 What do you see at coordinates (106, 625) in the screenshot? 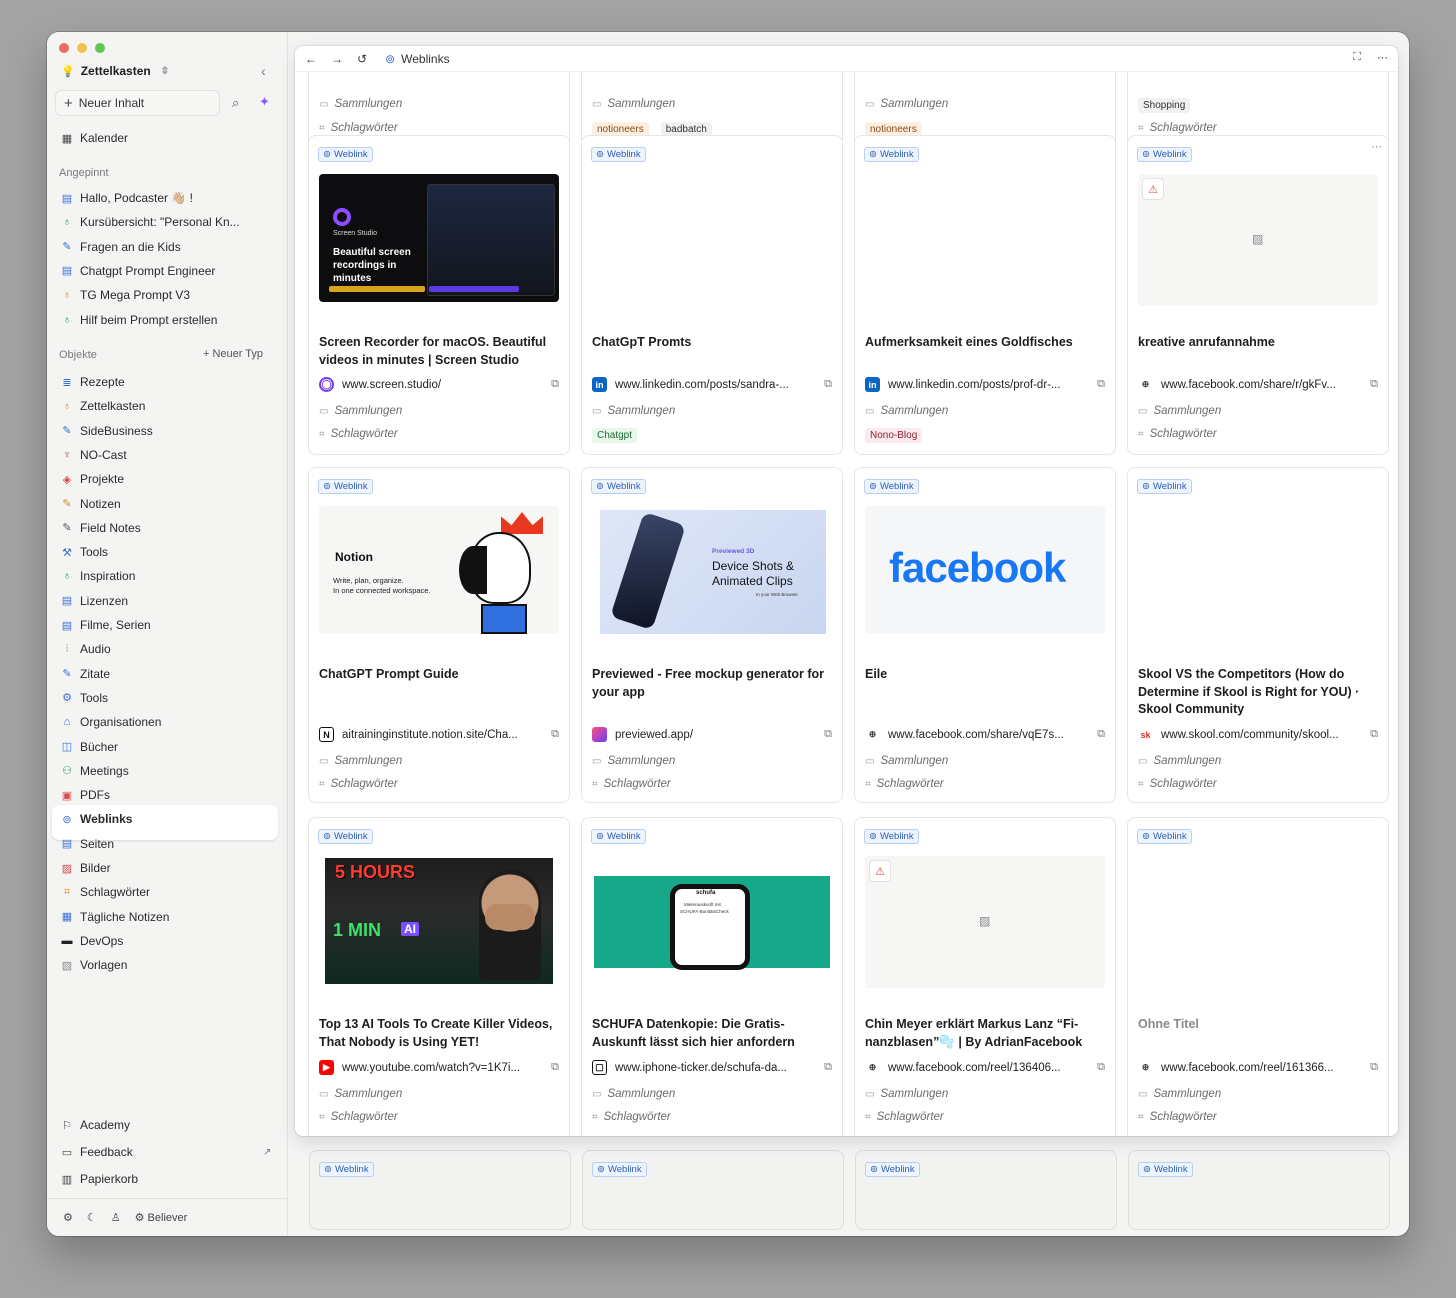
I see `sidebar-item-filme-serien: ▤ Filme, Serien` at bounding box center [106, 625].